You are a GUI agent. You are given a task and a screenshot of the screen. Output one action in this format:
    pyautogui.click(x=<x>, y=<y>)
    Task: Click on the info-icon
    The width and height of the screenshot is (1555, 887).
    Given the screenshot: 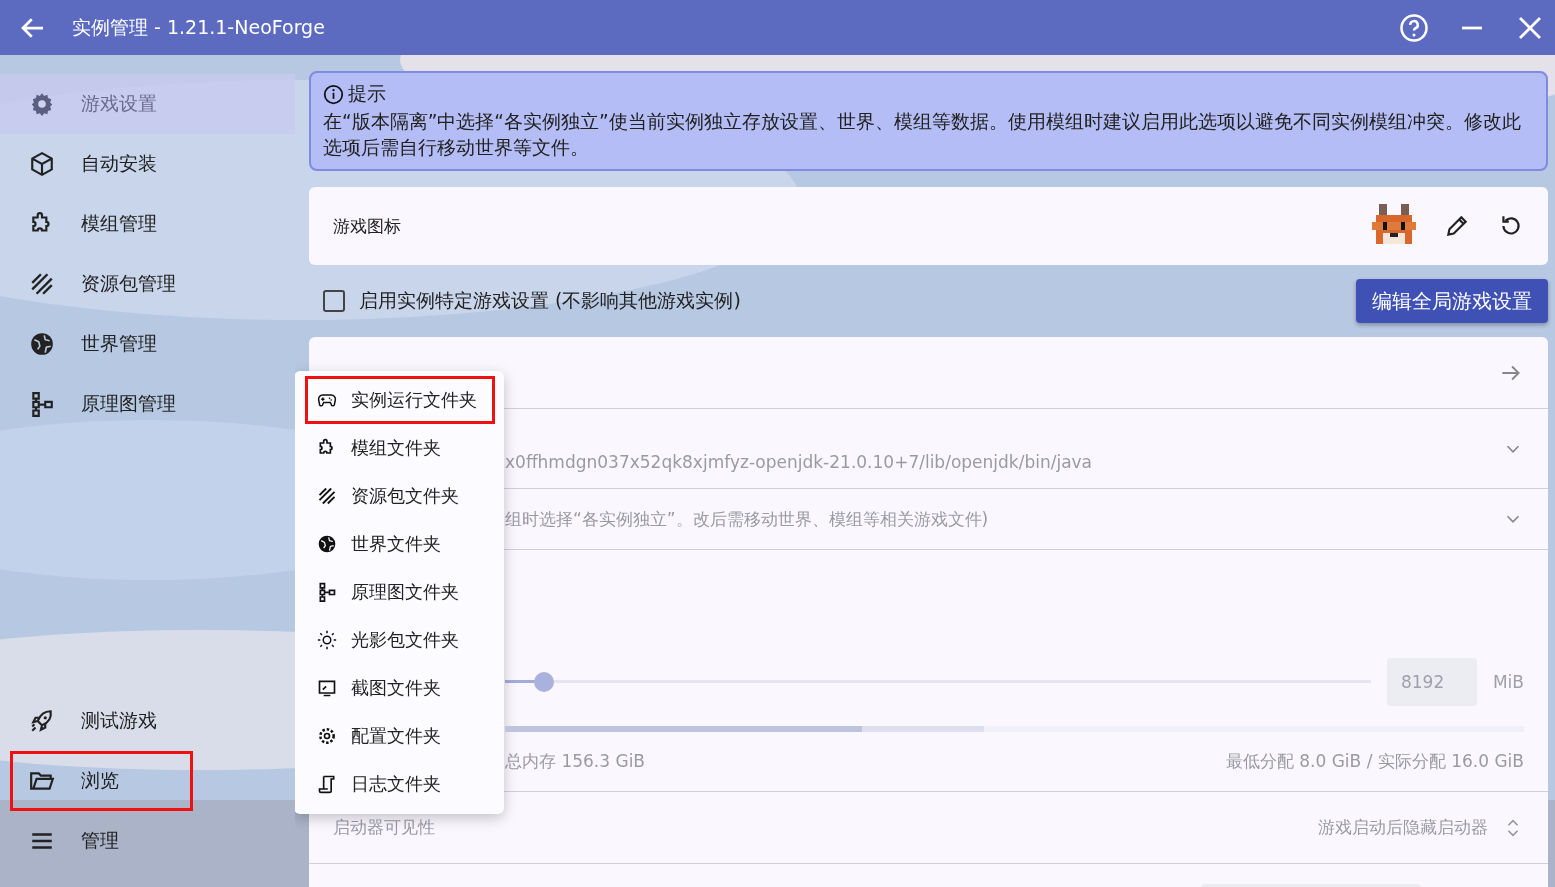 What is the action you would take?
    pyautogui.click(x=333, y=94)
    